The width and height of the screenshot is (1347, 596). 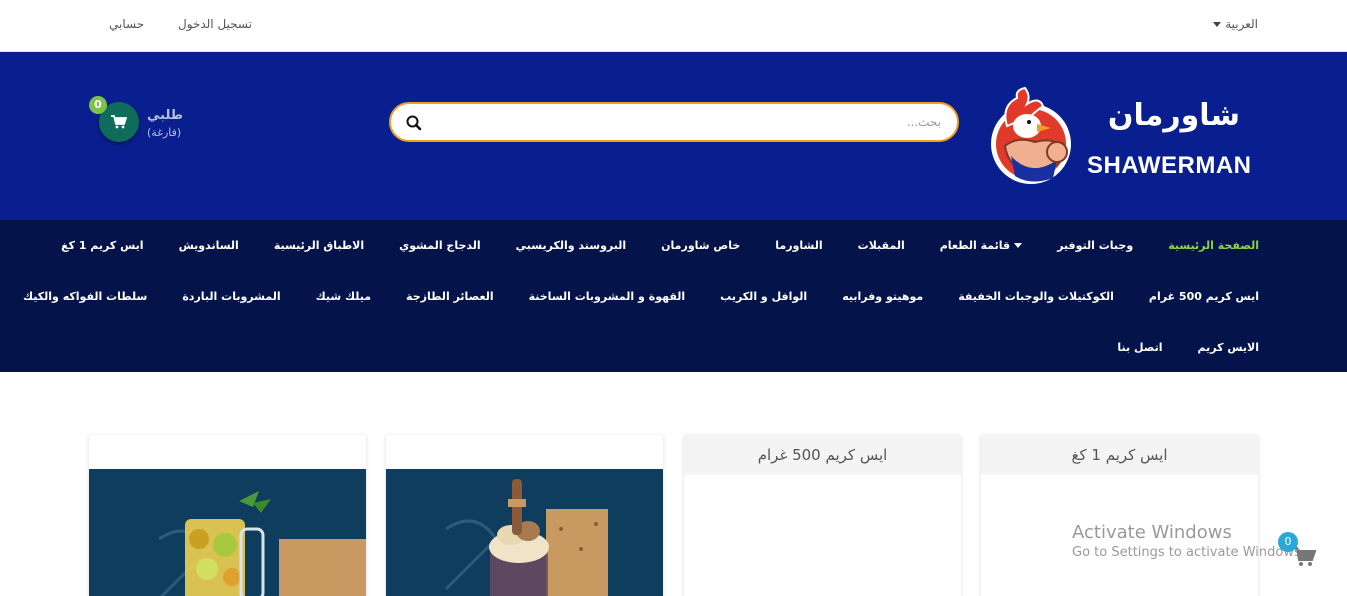 I want to click on logo: شاورمان SHAWERMAN, so click(x=1123, y=138).